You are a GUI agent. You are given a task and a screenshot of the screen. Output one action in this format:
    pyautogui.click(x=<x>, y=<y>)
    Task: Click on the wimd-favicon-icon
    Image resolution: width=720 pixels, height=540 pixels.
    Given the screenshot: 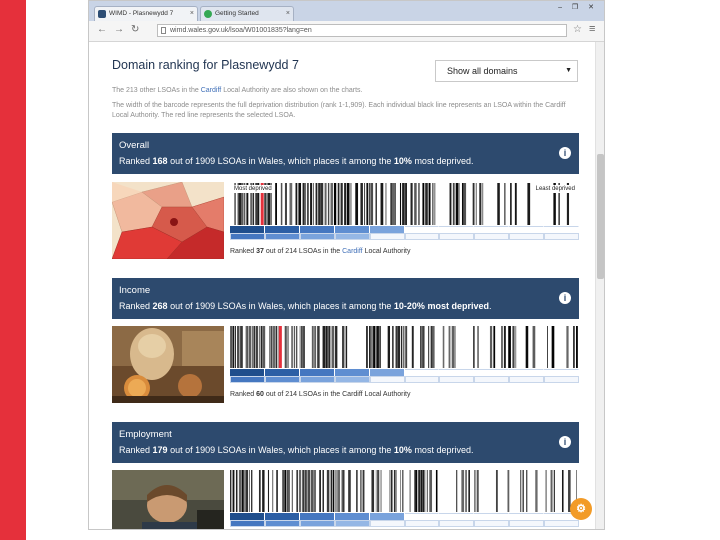 What is the action you would take?
    pyautogui.click(x=102, y=14)
    